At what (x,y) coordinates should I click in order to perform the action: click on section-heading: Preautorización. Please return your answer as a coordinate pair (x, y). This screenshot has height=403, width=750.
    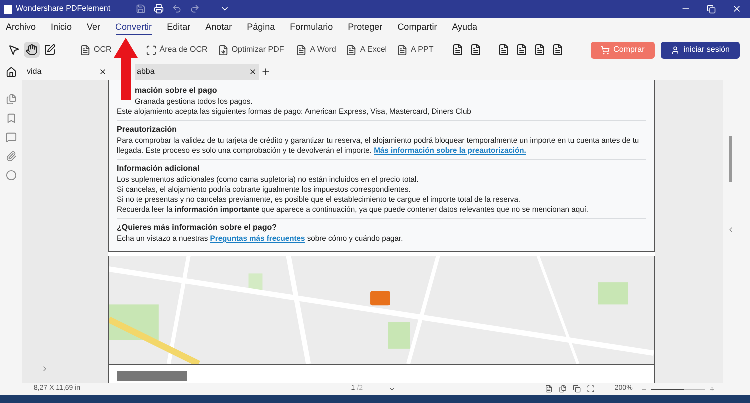
    Looking at the image, I should click on (147, 130).